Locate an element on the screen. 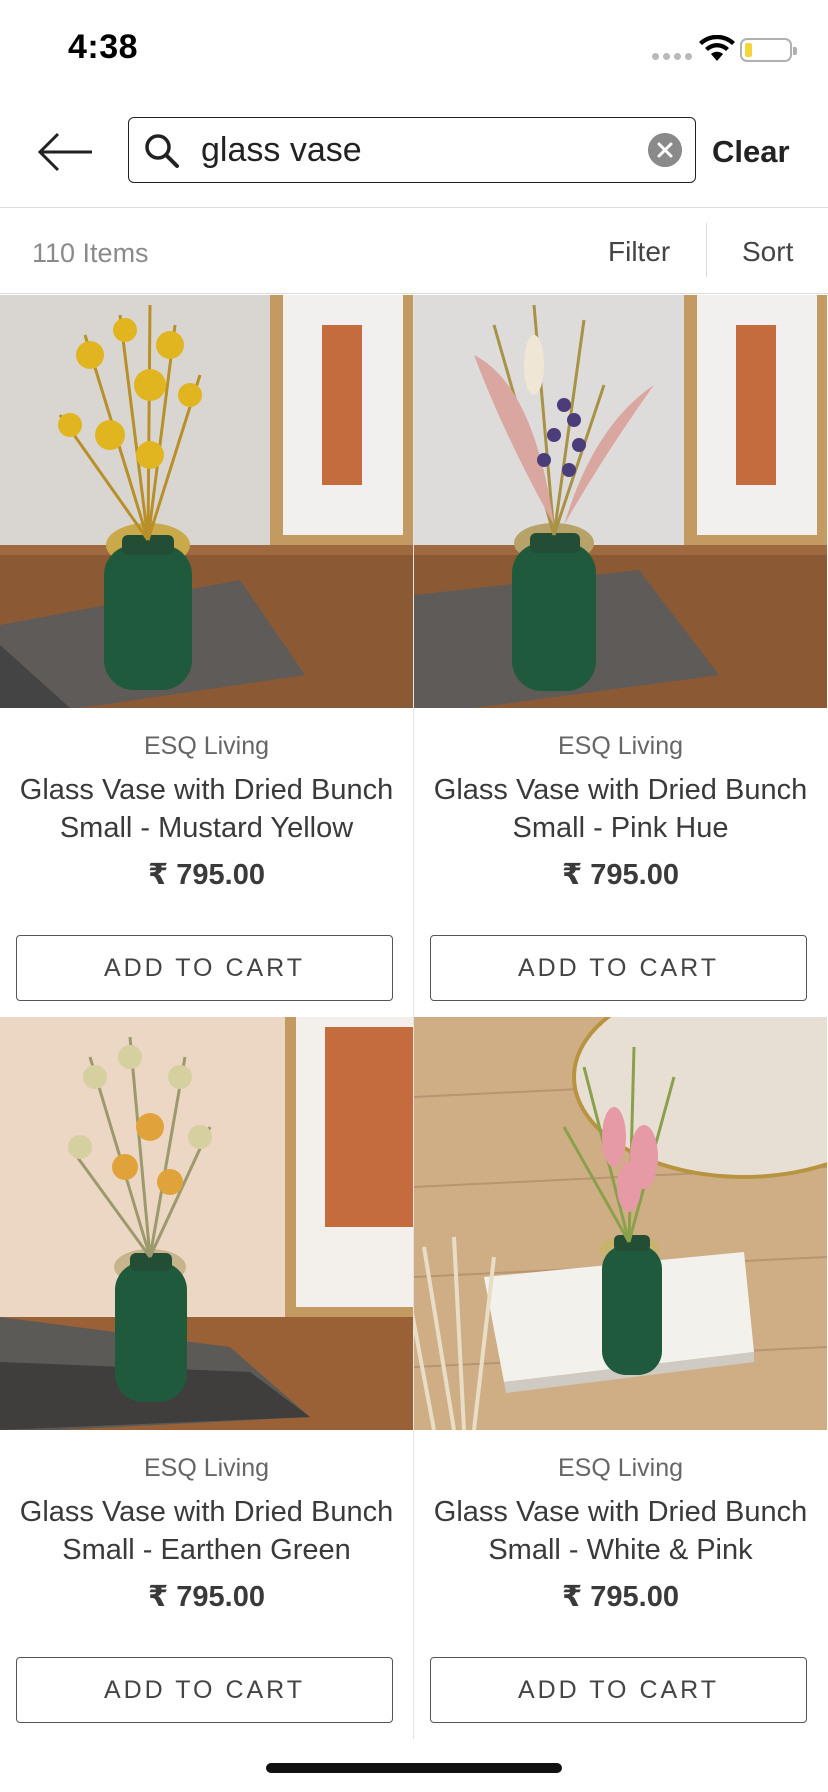 The width and height of the screenshot is (828, 1792). item-count: 110 Items is located at coordinates (90, 253).